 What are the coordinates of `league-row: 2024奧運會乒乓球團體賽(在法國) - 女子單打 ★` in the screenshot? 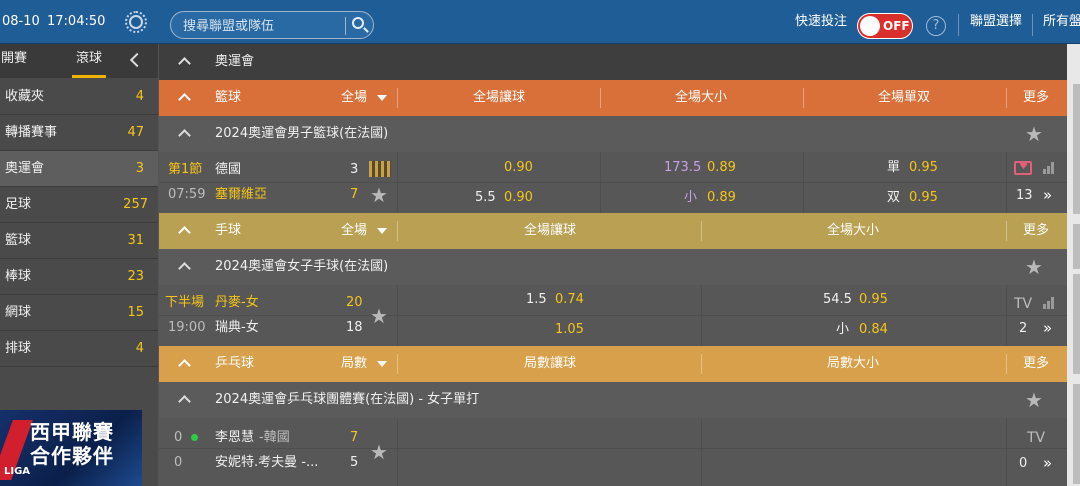 It's located at (613, 400).